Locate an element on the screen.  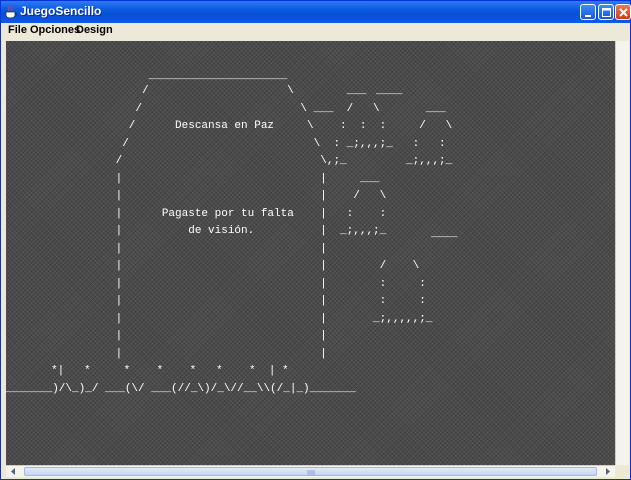
ascii-line: _____________________ is located at coordinates (182, 76).